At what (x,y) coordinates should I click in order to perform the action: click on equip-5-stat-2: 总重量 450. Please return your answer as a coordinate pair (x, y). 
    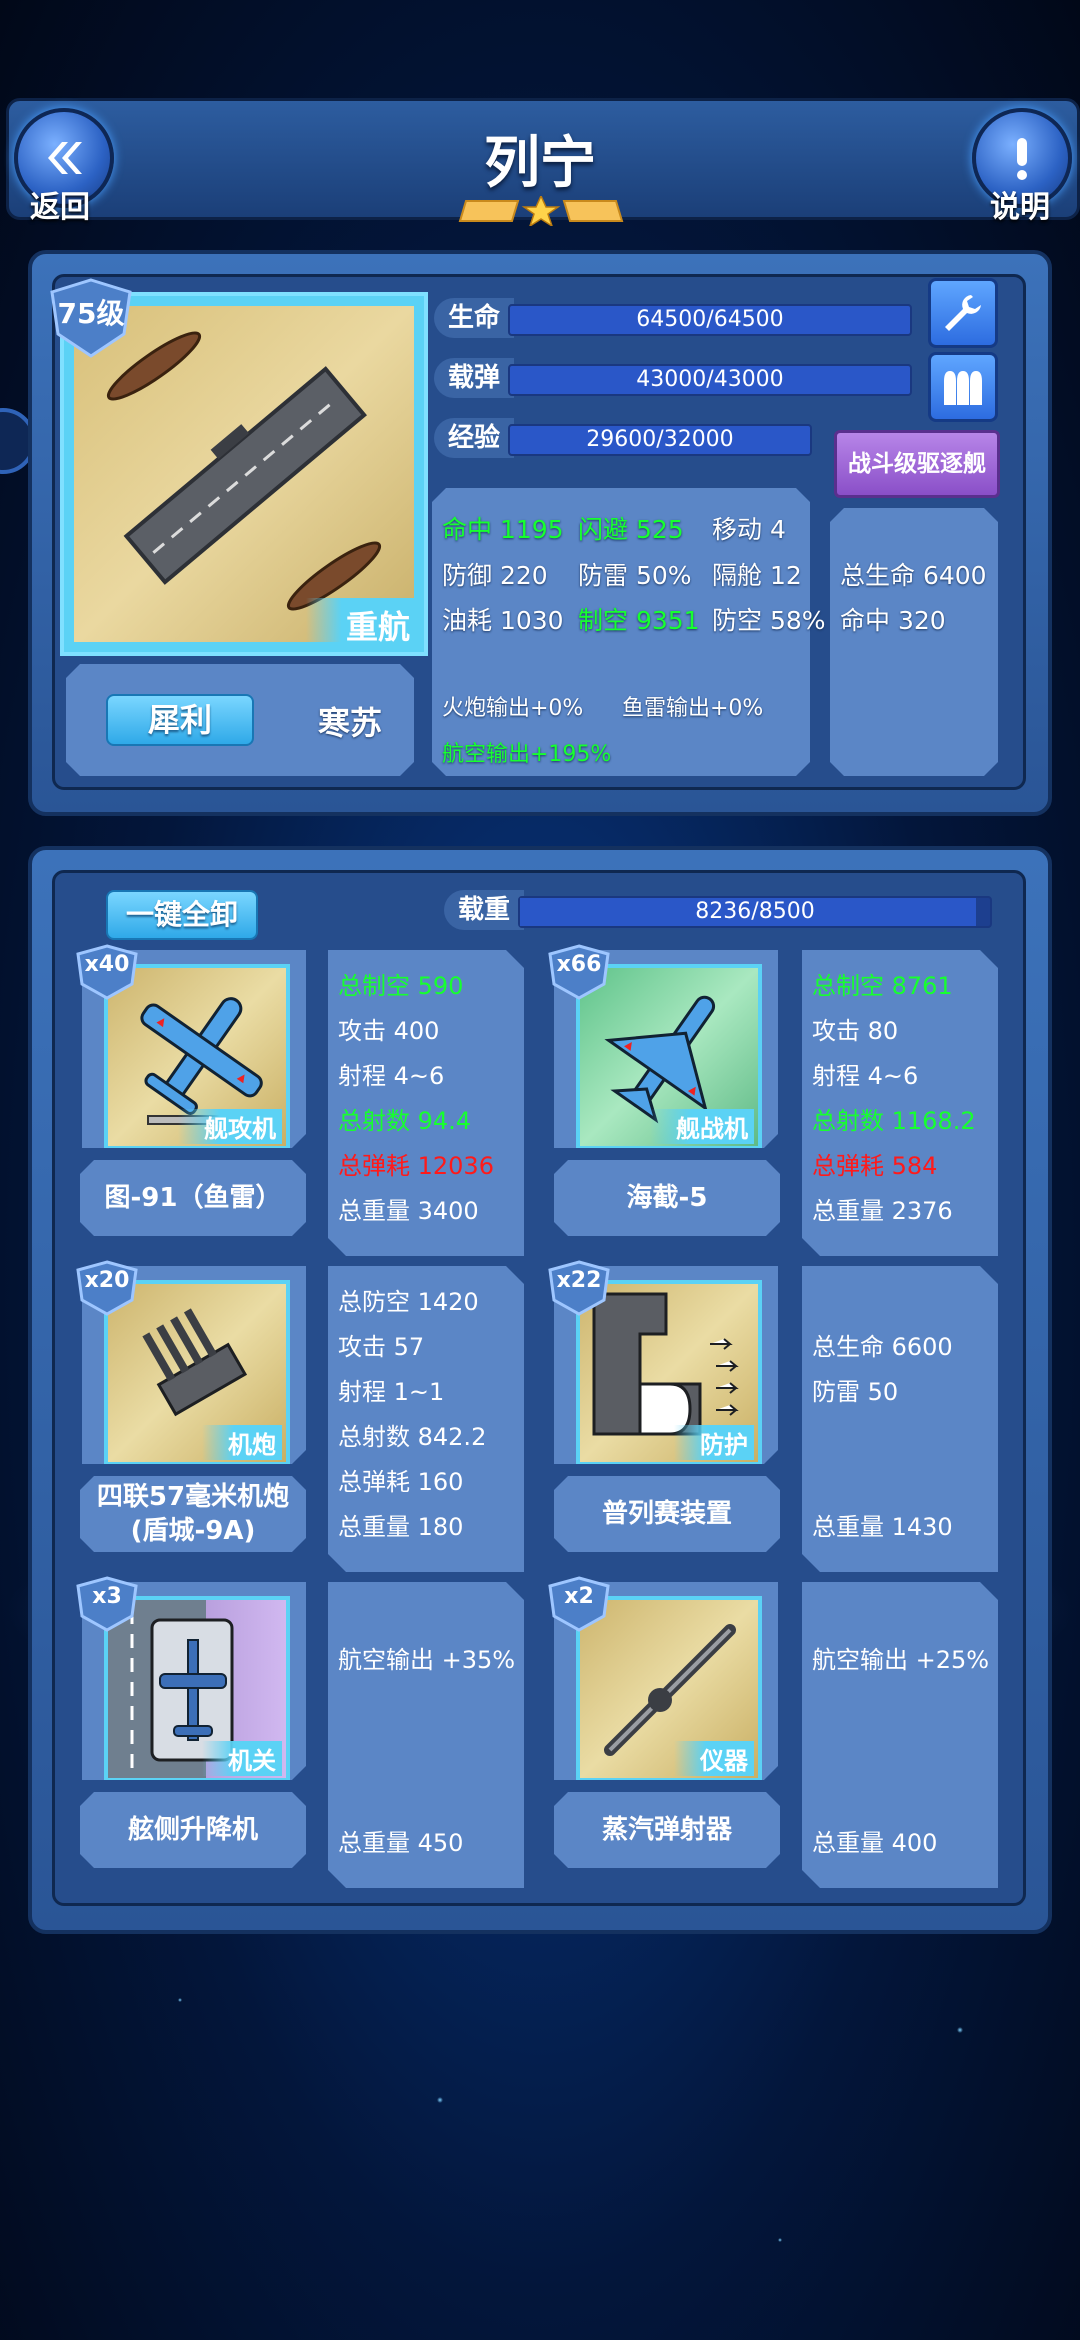
    Looking at the image, I should click on (401, 1843).